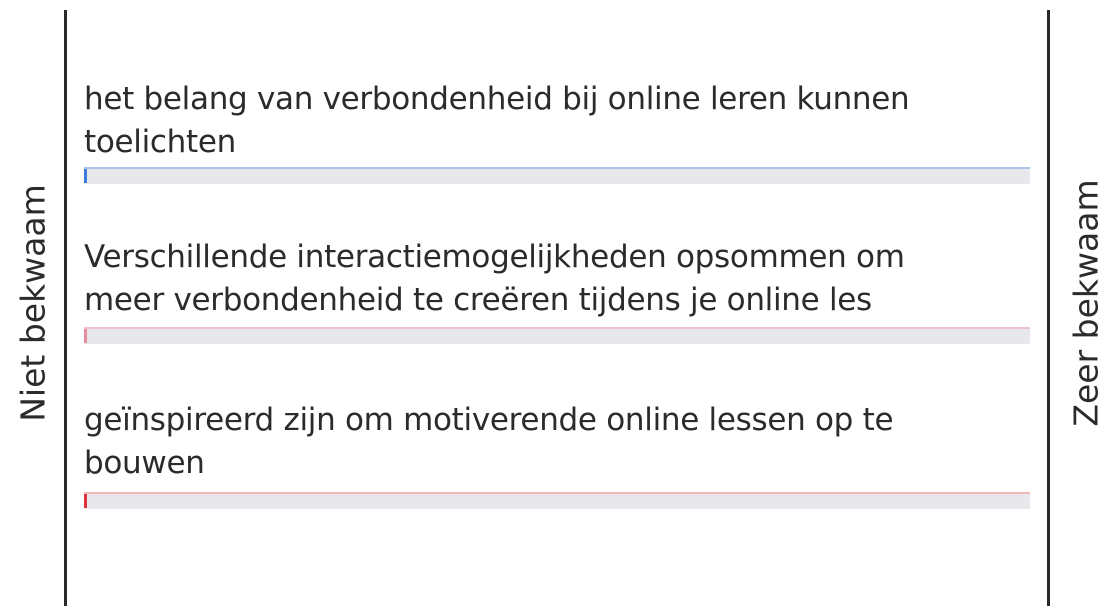 This screenshot has height=606, width=1103. Describe the element at coordinates (33, 303) in the screenshot. I see `scale-left-label: Niet bekwaam` at that location.